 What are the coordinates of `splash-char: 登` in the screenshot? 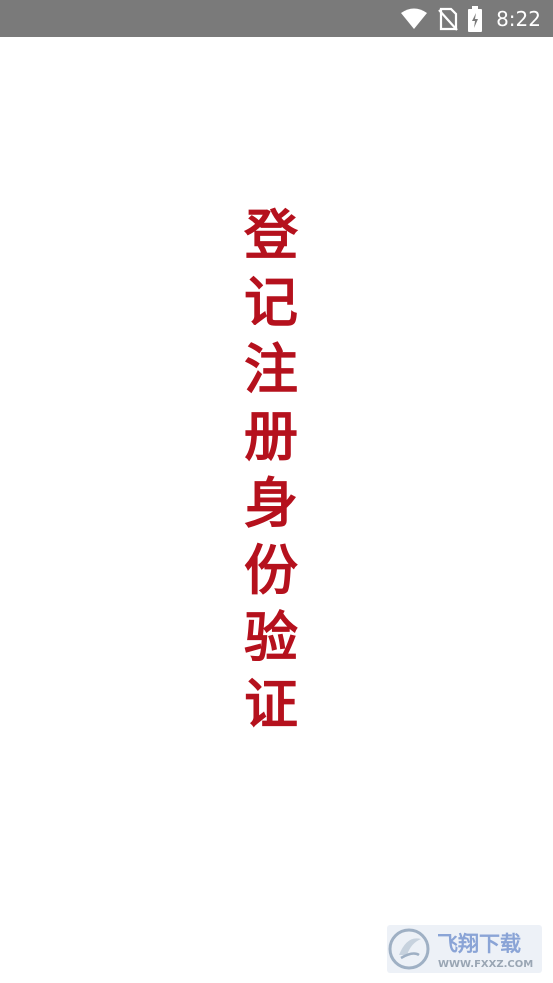 It's located at (271, 235).